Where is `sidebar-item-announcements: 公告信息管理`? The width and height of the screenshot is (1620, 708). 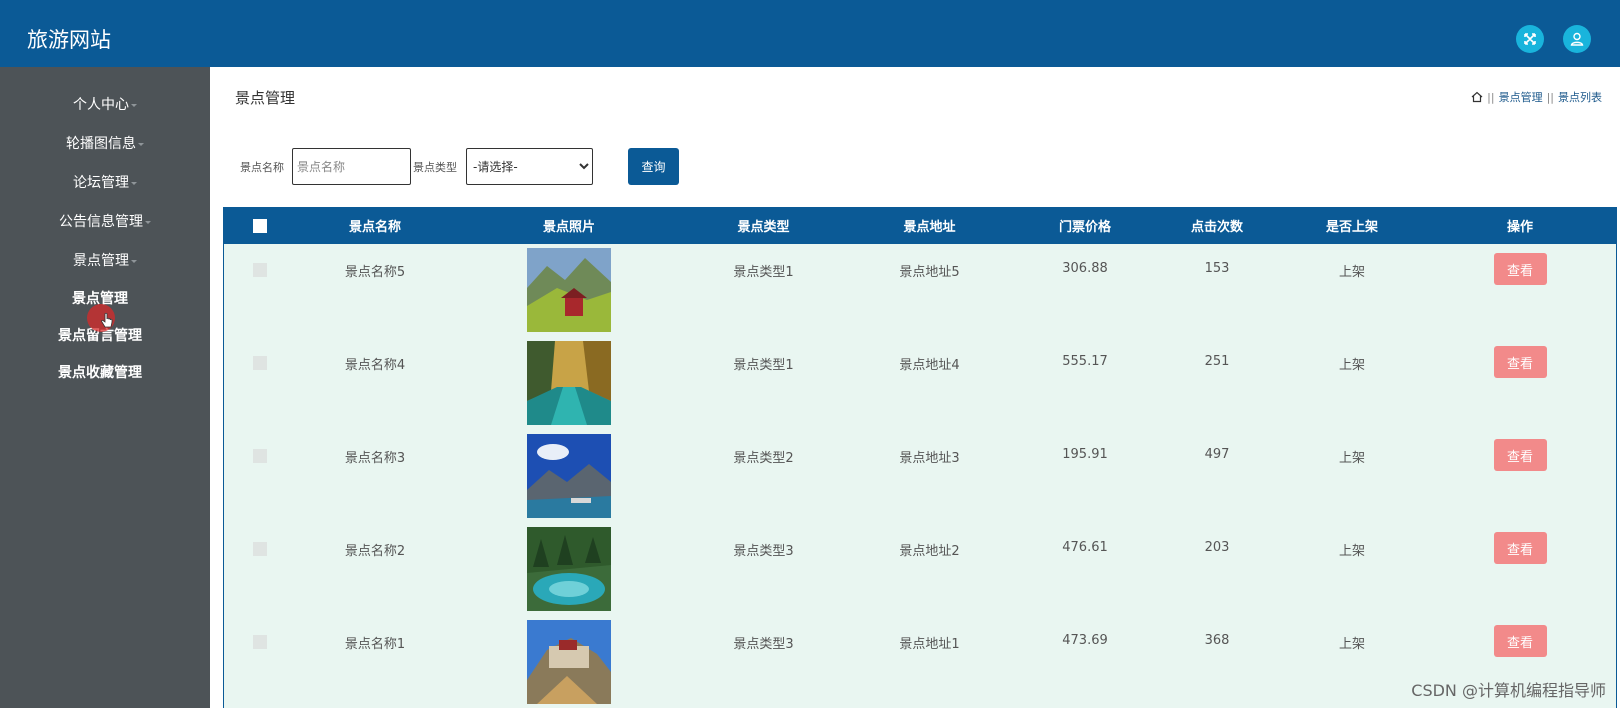 sidebar-item-announcements: 公告信息管理 is located at coordinates (105, 221).